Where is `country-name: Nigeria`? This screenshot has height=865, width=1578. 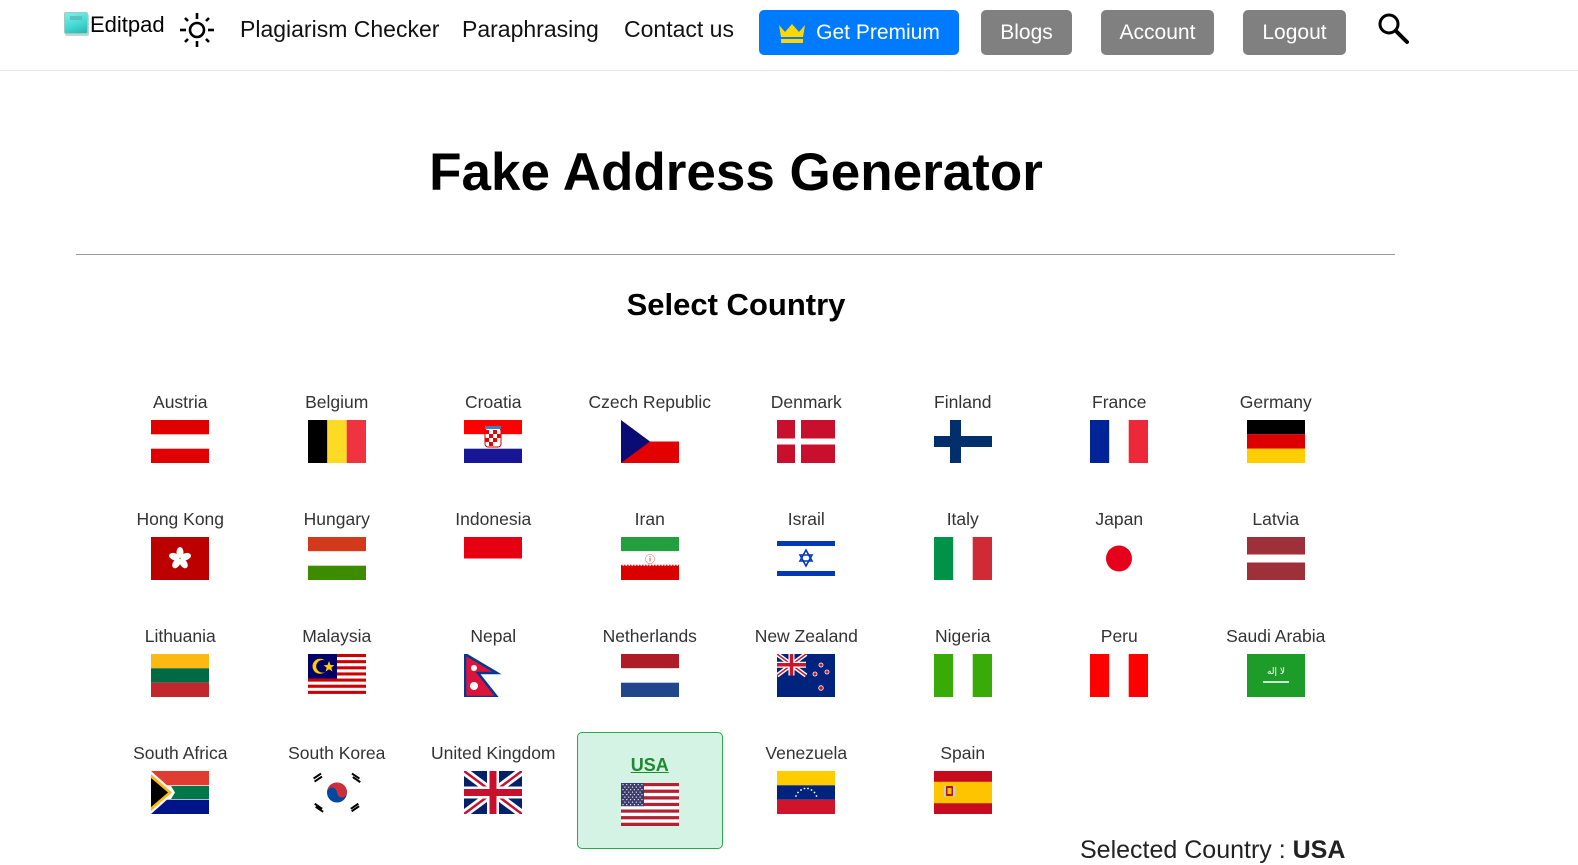 country-name: Nigeria is located at coordinates (963, 636).